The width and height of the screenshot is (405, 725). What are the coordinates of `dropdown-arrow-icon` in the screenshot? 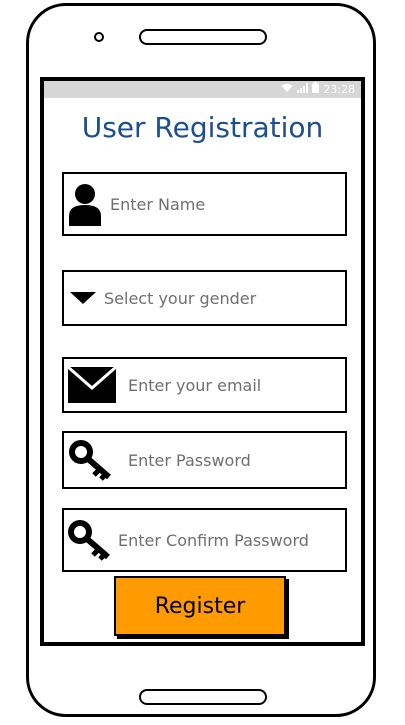 It's located at (83, 298).